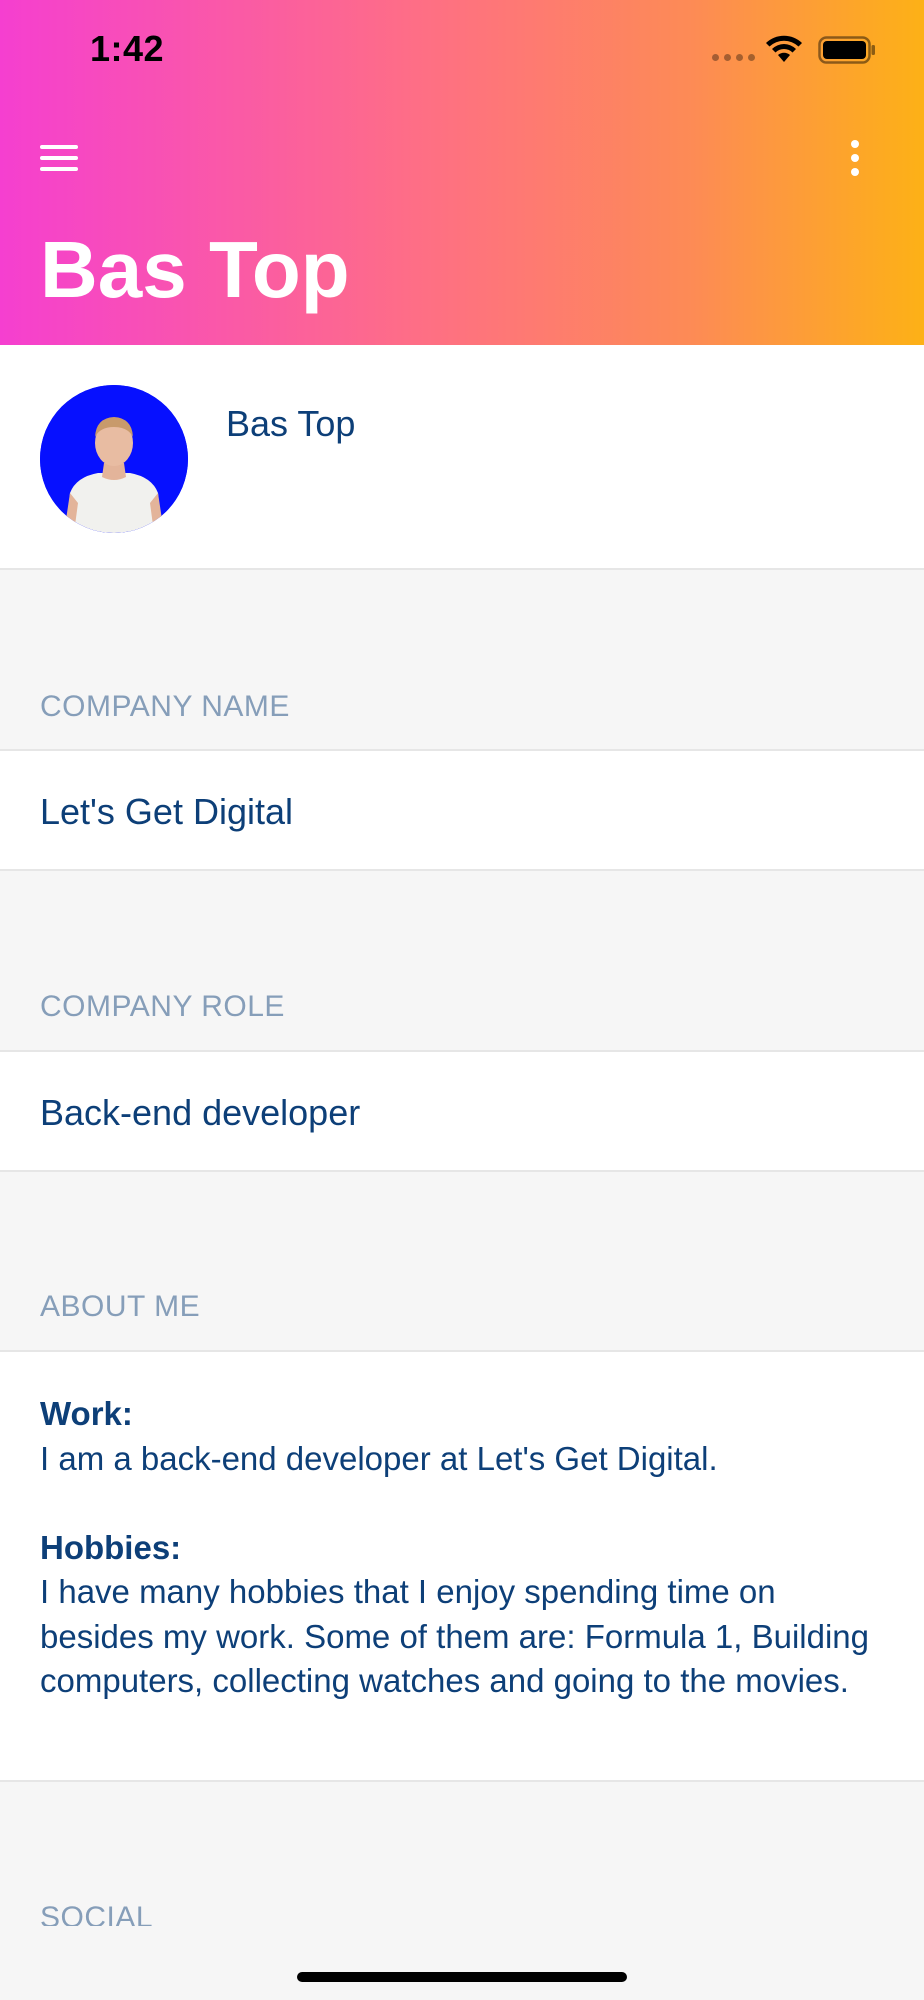 This screenshot has width=924, height=2000. What do you see at coordinates (97, 1913) in the screenshot?
I see `social-label: SOCIAL` at bounding box center [97, 1913].